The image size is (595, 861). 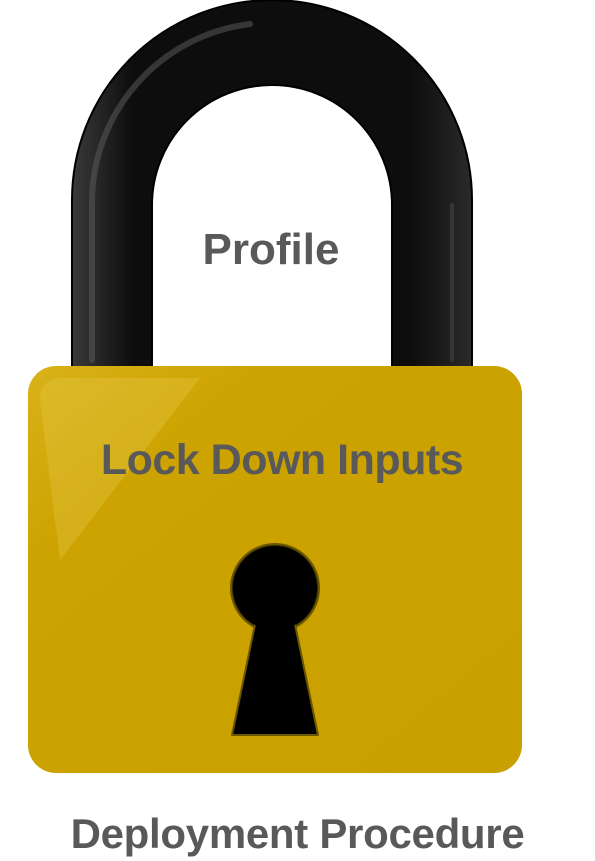 I want to click on lock-body-label: Lock Down Inputs, so click(x=282, y=460).